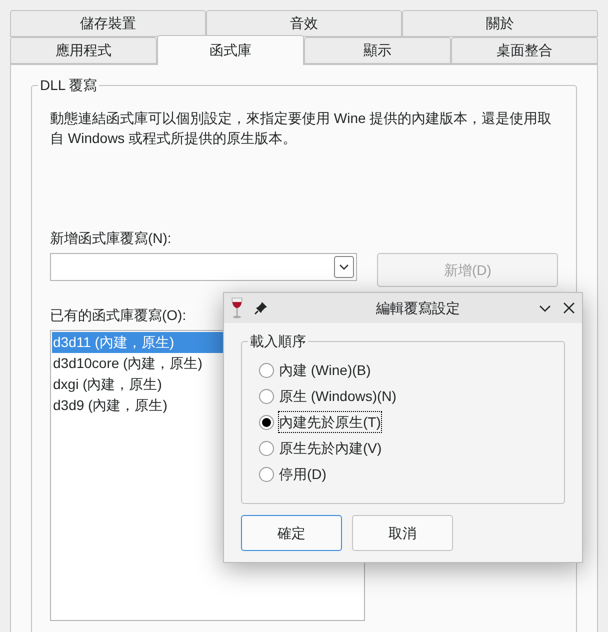  What do you see at coordinates (118, 315) in the screenshot?
I see `field-label: 已有的函式庫覆寫(O):` at bounding box center [118, 315].